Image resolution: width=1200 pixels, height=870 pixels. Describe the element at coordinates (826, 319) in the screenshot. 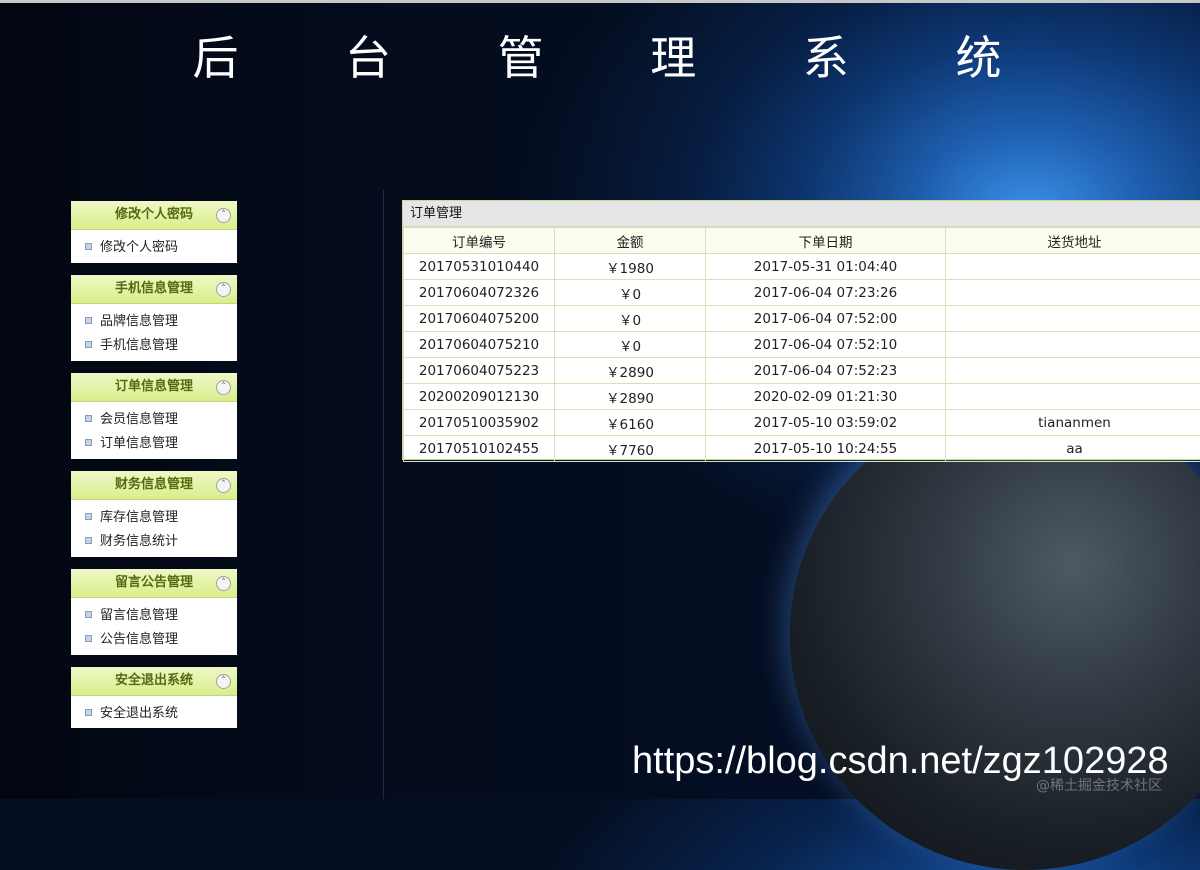

I see `cell-order-date: 2017-06-04 07:52:00` at that location.